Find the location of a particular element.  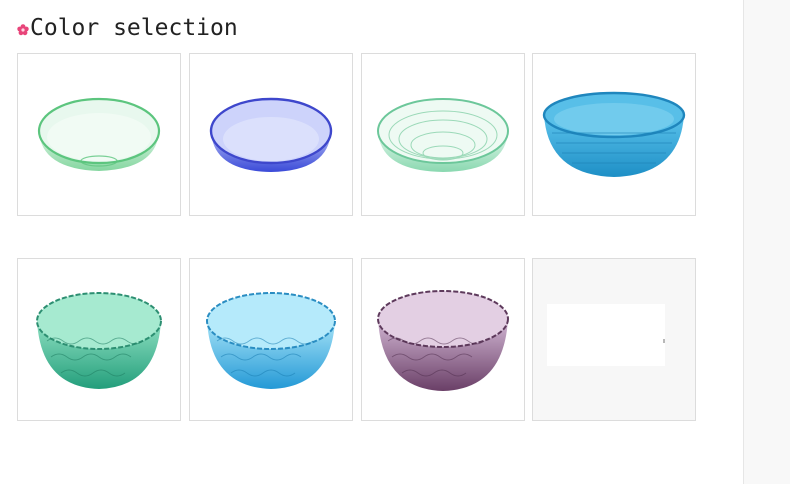

bowl-sky-blue-image is located at coordinates (614, 134).